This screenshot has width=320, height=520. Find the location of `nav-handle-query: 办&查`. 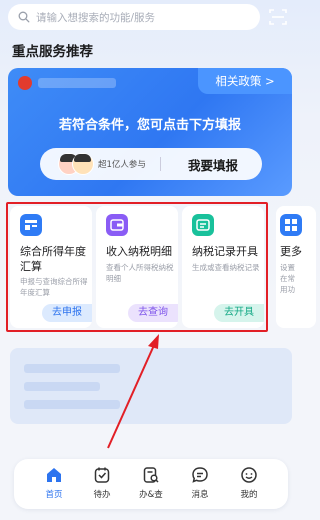

nav-handle-query: 办&查 is located at coordinates (151, 485).